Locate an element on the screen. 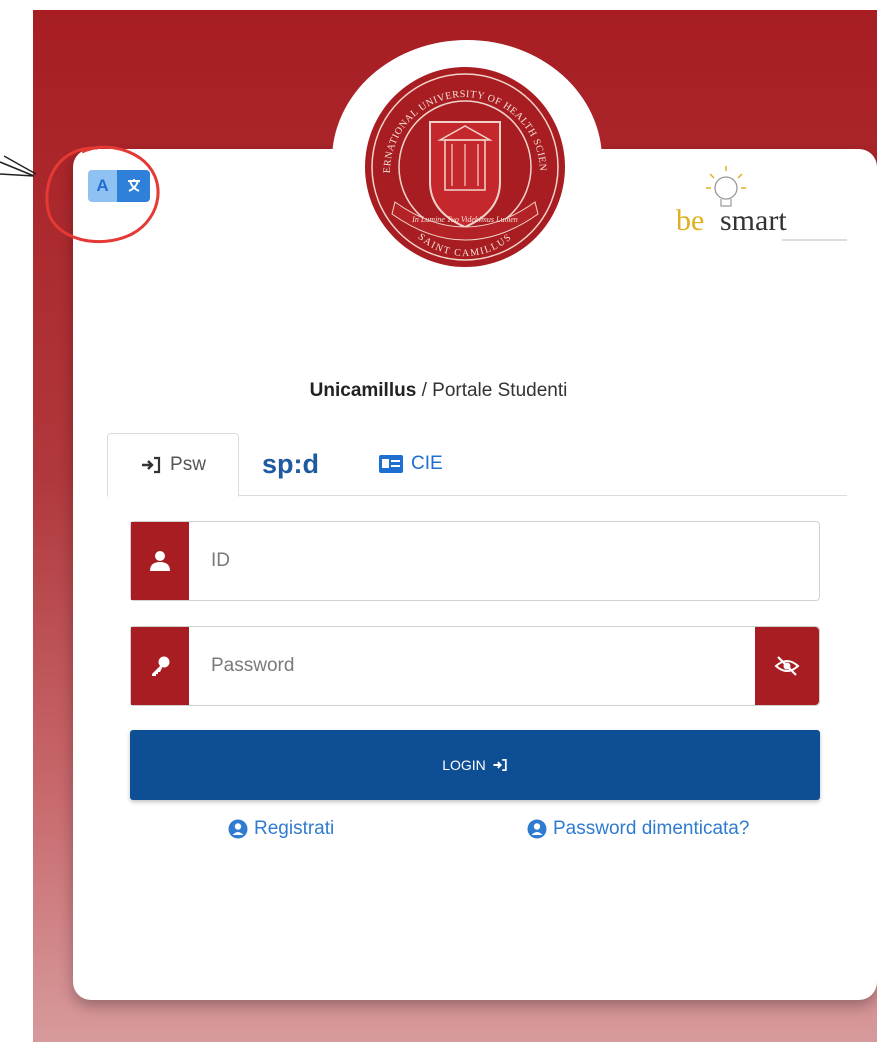  register-link-label: Registrati is located at coordinates (294, 828).